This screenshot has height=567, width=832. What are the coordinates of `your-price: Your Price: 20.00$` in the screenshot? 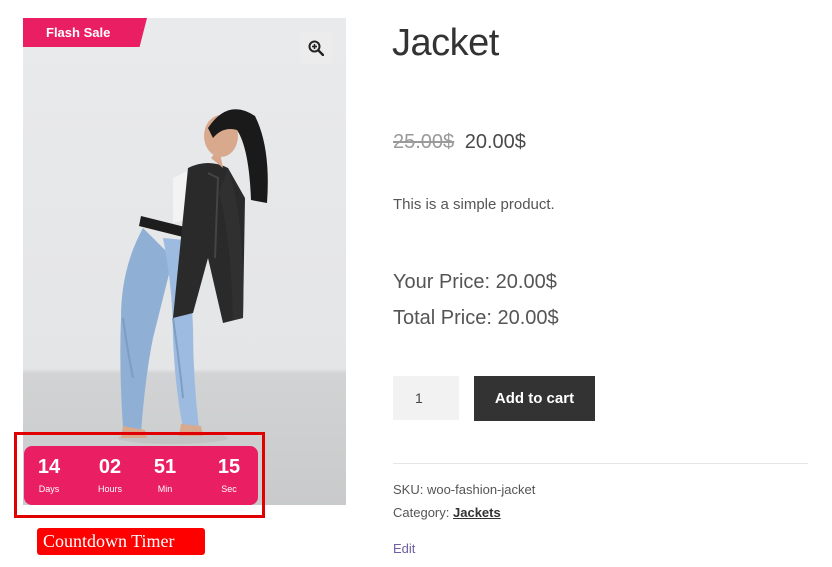 It's located at (475, 282).